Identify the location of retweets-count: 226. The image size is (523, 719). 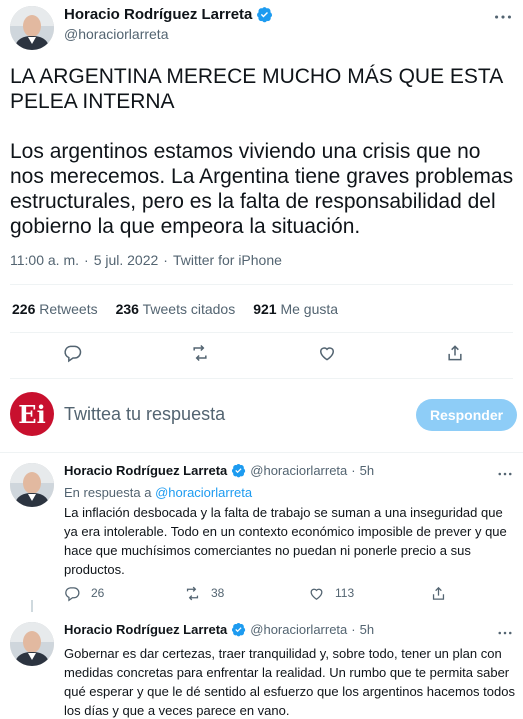
(24, 309).